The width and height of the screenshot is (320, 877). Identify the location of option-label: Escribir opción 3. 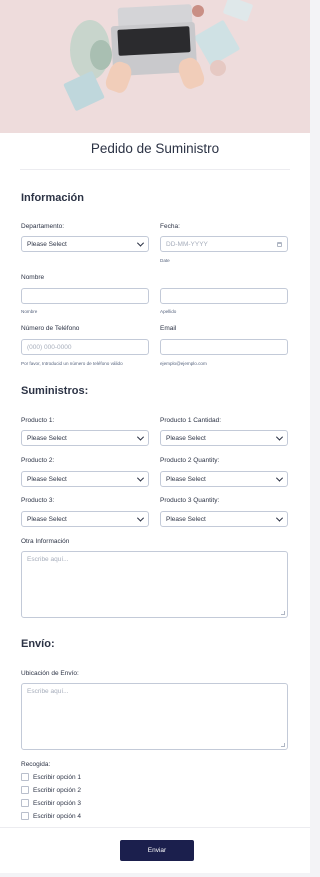
(57, 803).